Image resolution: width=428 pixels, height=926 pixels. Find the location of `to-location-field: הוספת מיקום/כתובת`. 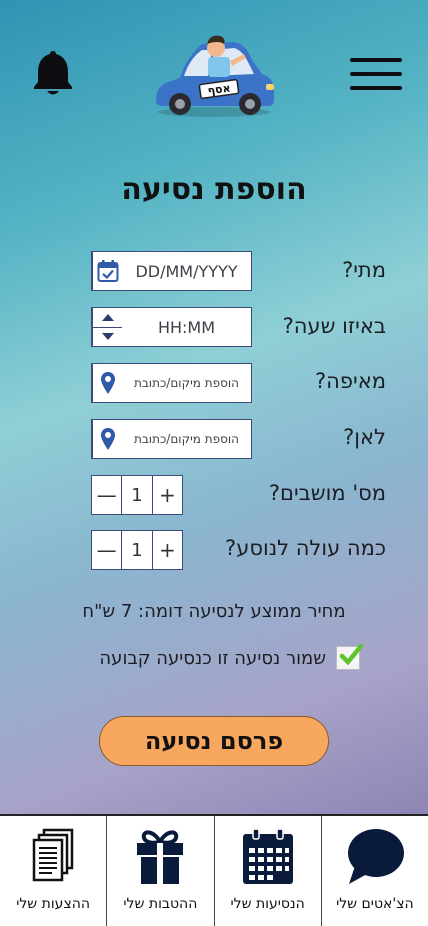

to-location-field: הוספת מיקום/כתובת is located at coordinates (171, 439).